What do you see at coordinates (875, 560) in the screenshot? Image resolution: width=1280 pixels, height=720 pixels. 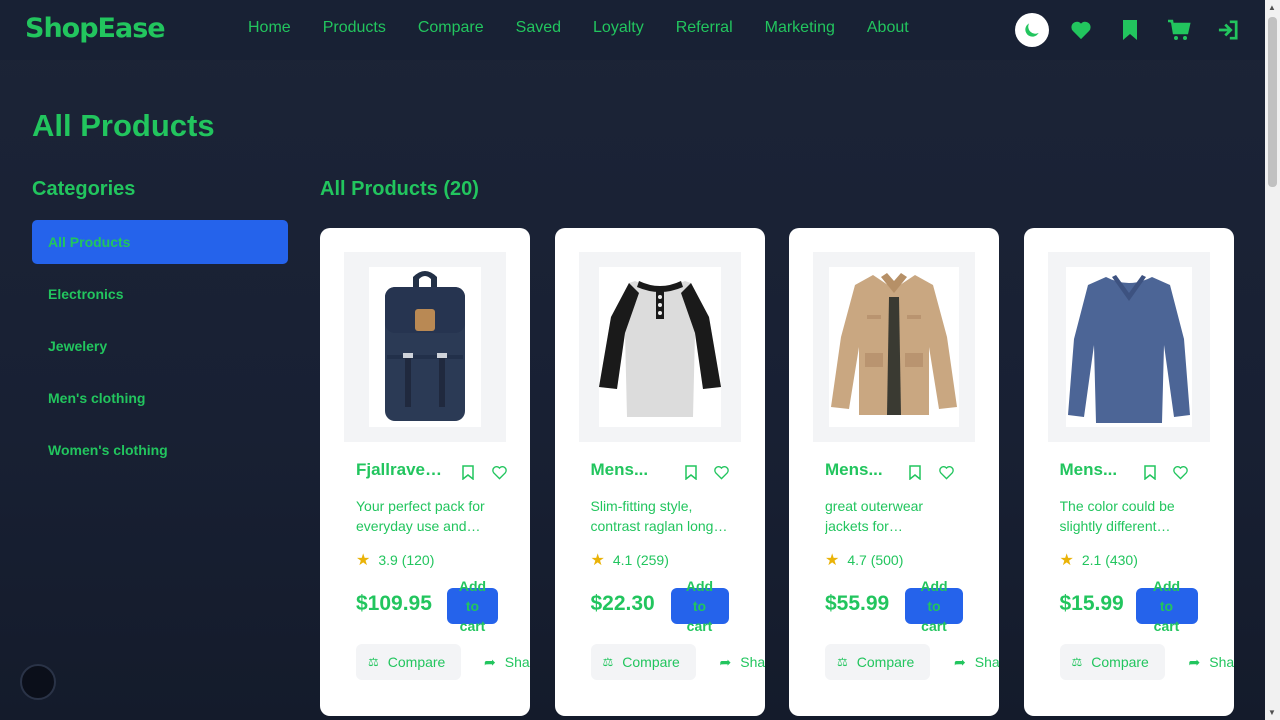 I see `rating-value: 4.7 (500)` at bounding box center [875, 560].